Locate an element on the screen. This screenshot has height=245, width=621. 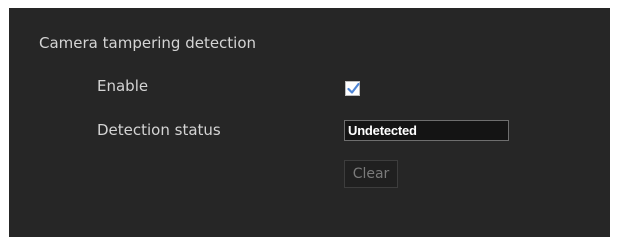
enable-label: Enable is located at coordinates (123, 86).